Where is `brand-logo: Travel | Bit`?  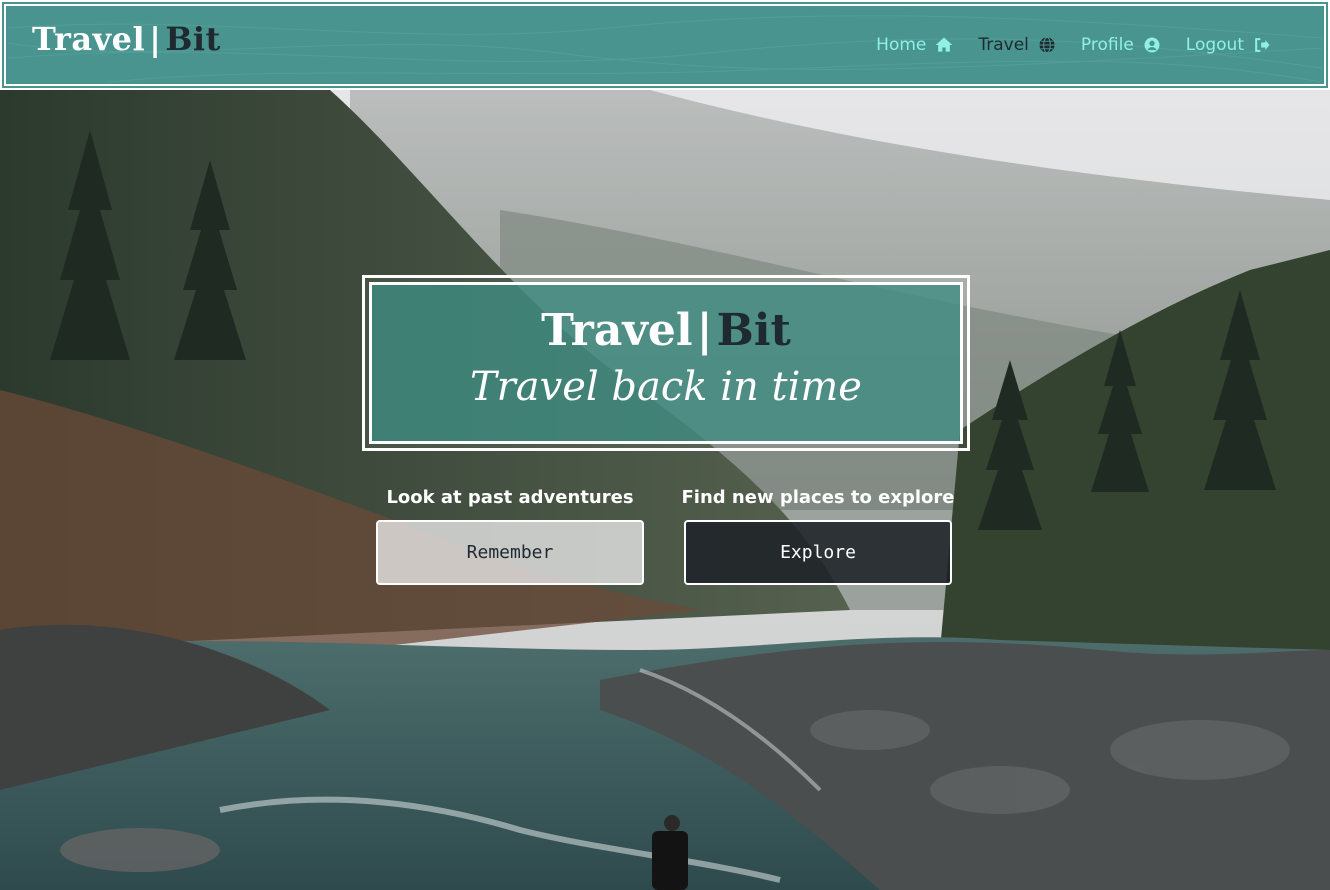
brand-logo: Travel | Bit is located at coordinates (126, 39).